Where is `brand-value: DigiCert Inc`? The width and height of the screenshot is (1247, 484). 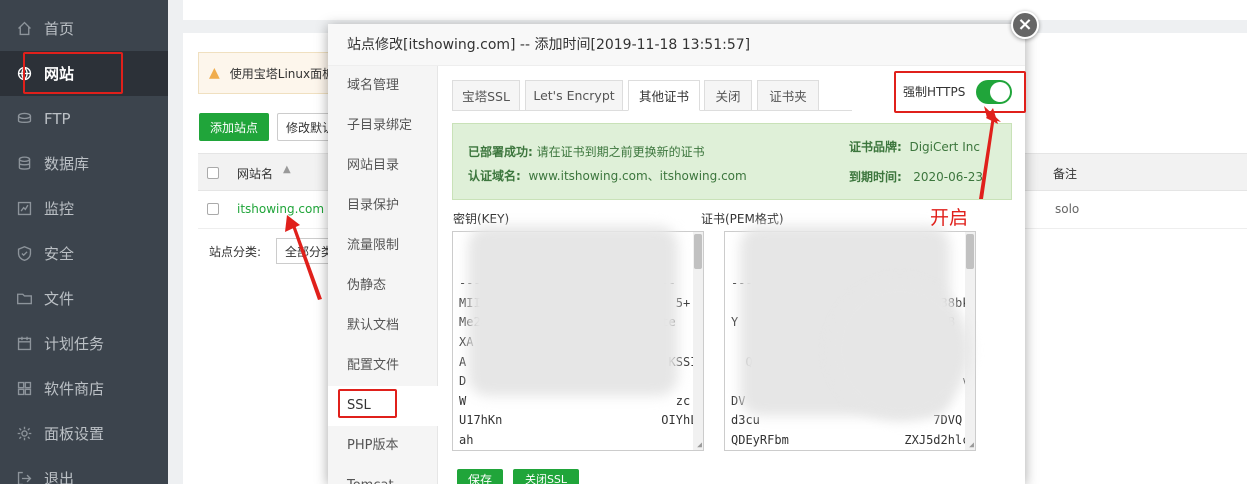 brand-value: DigiCert Inc is located at coordinates (944, 147).